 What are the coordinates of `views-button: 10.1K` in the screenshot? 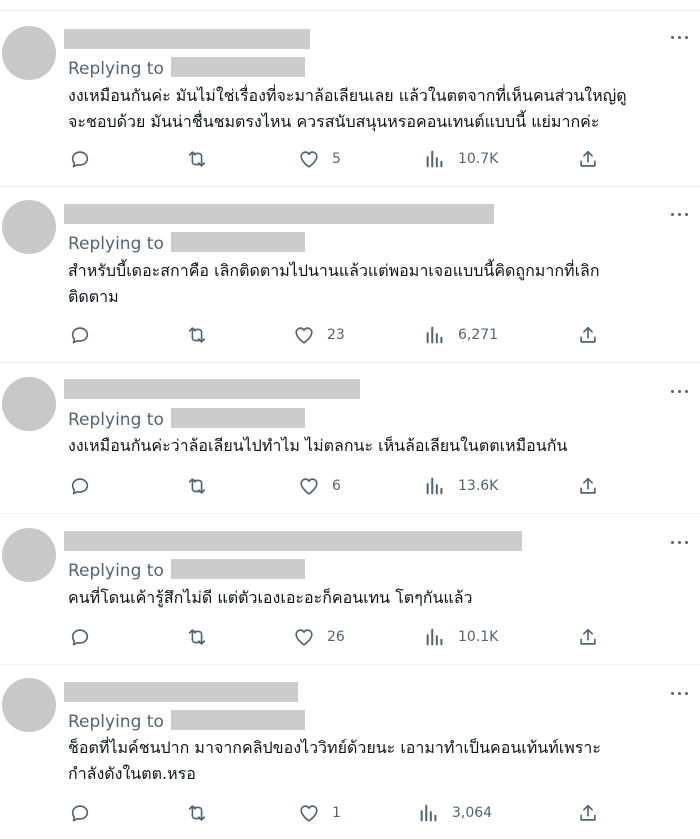 It's located at (461, 637).